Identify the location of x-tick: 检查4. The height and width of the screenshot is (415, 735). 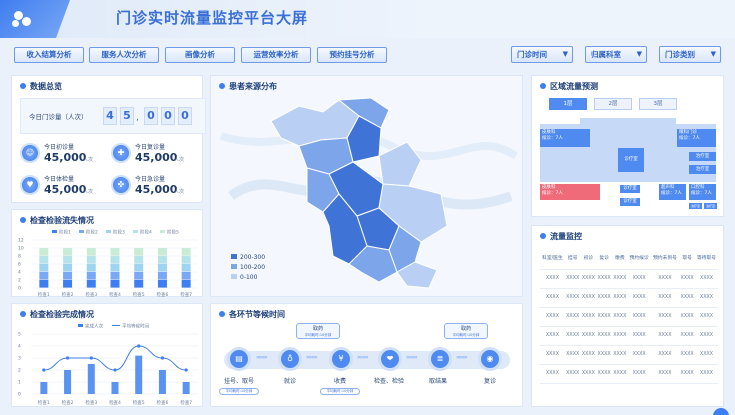
(115, 402).